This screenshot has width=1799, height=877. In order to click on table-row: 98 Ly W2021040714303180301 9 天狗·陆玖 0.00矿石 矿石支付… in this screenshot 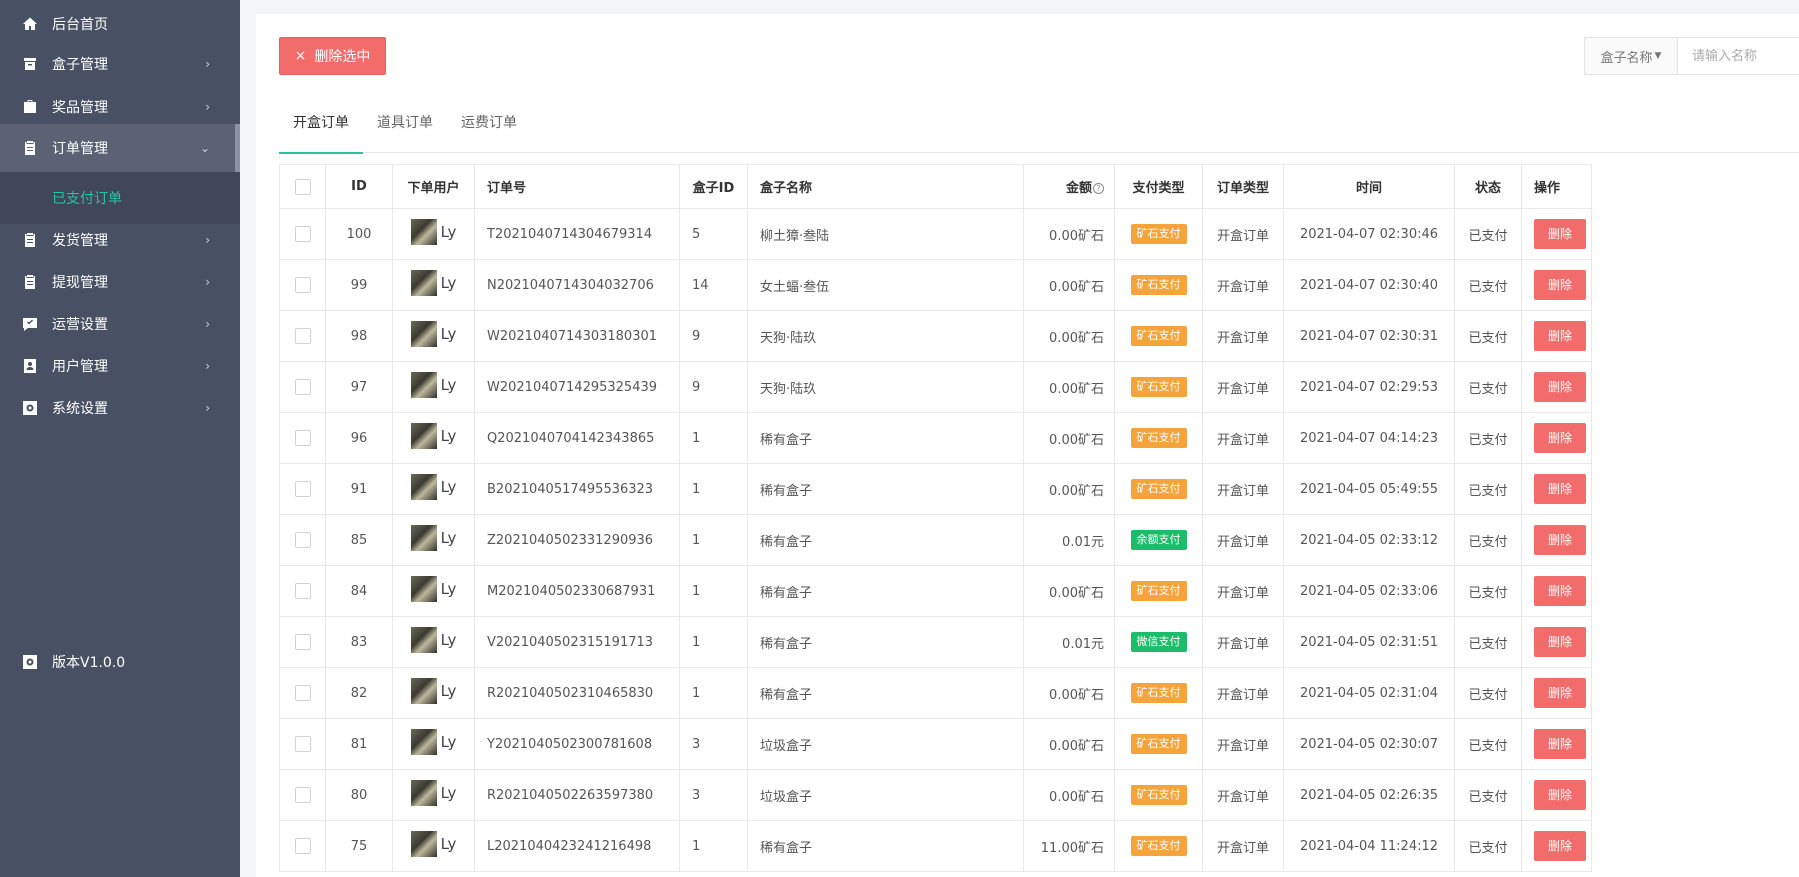, I will do `click(935, 336)`.